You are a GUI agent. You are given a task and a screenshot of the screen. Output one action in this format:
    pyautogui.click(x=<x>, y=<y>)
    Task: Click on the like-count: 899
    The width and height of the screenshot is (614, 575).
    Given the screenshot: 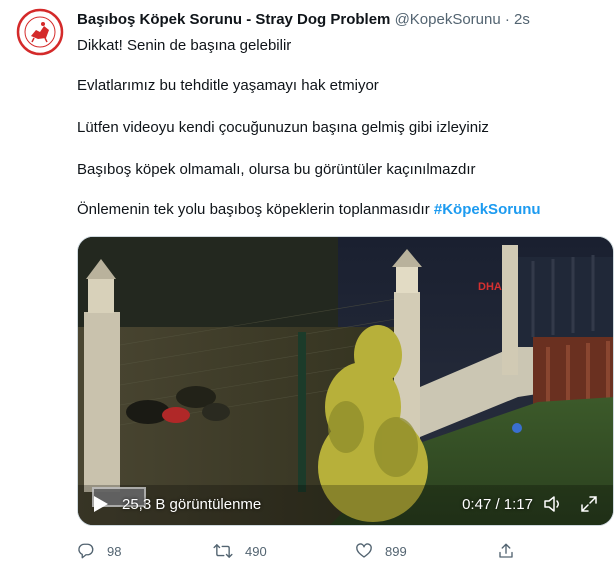 What is the action you would take?
    pyautogui.click(x=396, y=551)
    